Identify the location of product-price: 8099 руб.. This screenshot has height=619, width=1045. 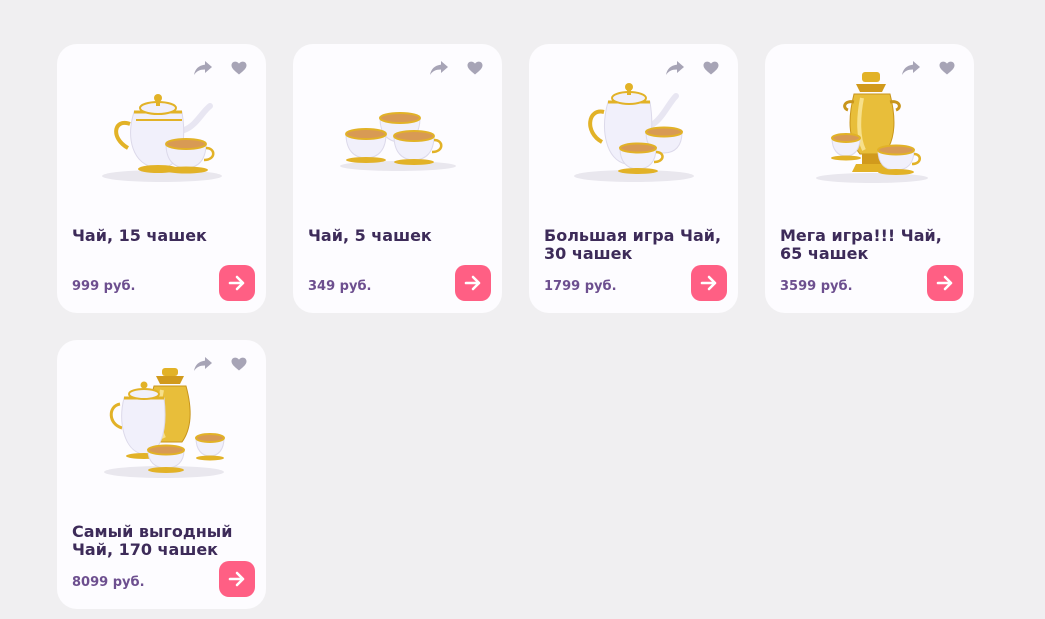
(108, 582).